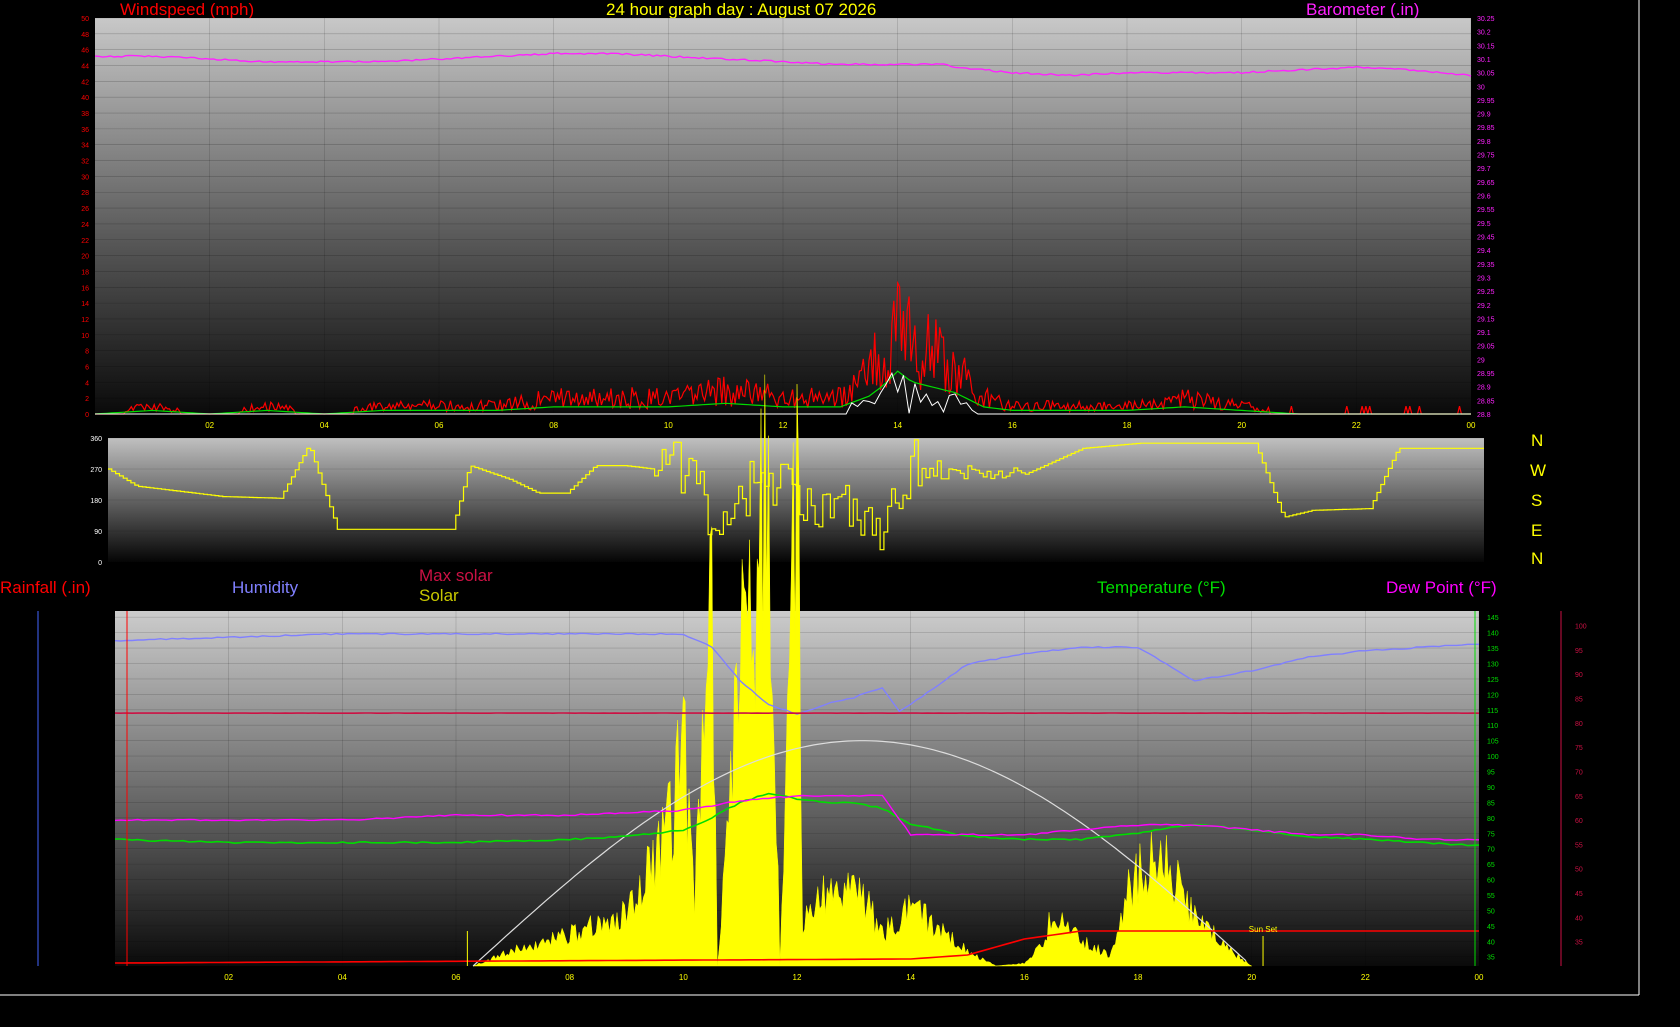 The image size is (1680, 1027). What do you see at coordinates (1579, 845) in the screenshot?
I see `dew-y-tick: 55` at bounding box center [1579, 845].